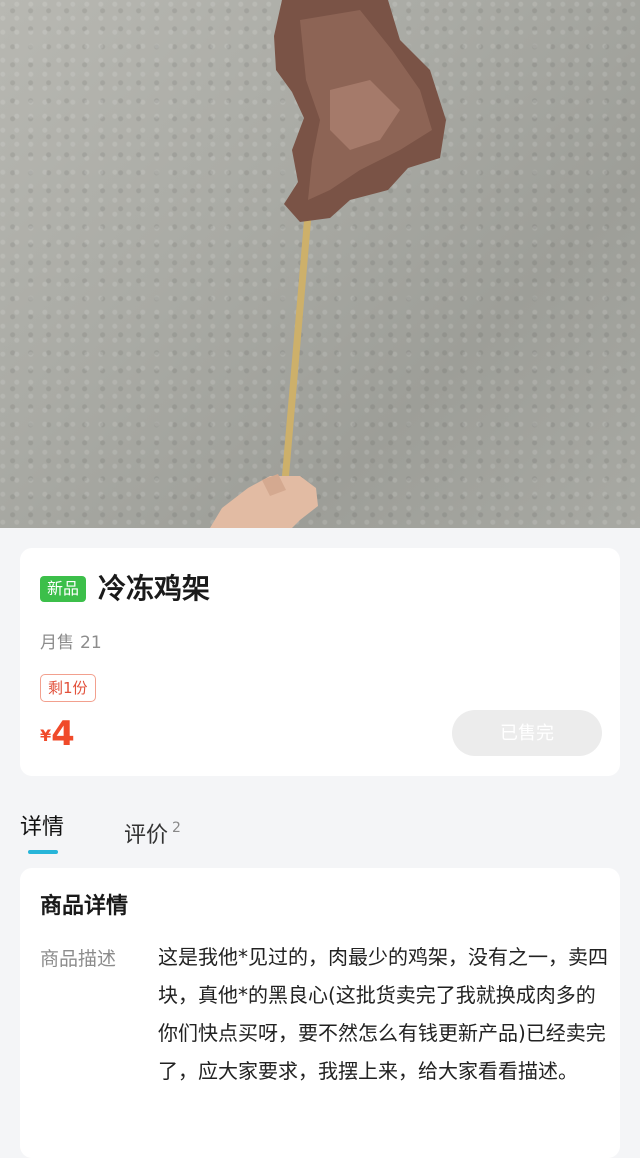 This screenshot has height=1158, width=640. I want to click on tab-reviews-label: 评价, so click(146, 835).